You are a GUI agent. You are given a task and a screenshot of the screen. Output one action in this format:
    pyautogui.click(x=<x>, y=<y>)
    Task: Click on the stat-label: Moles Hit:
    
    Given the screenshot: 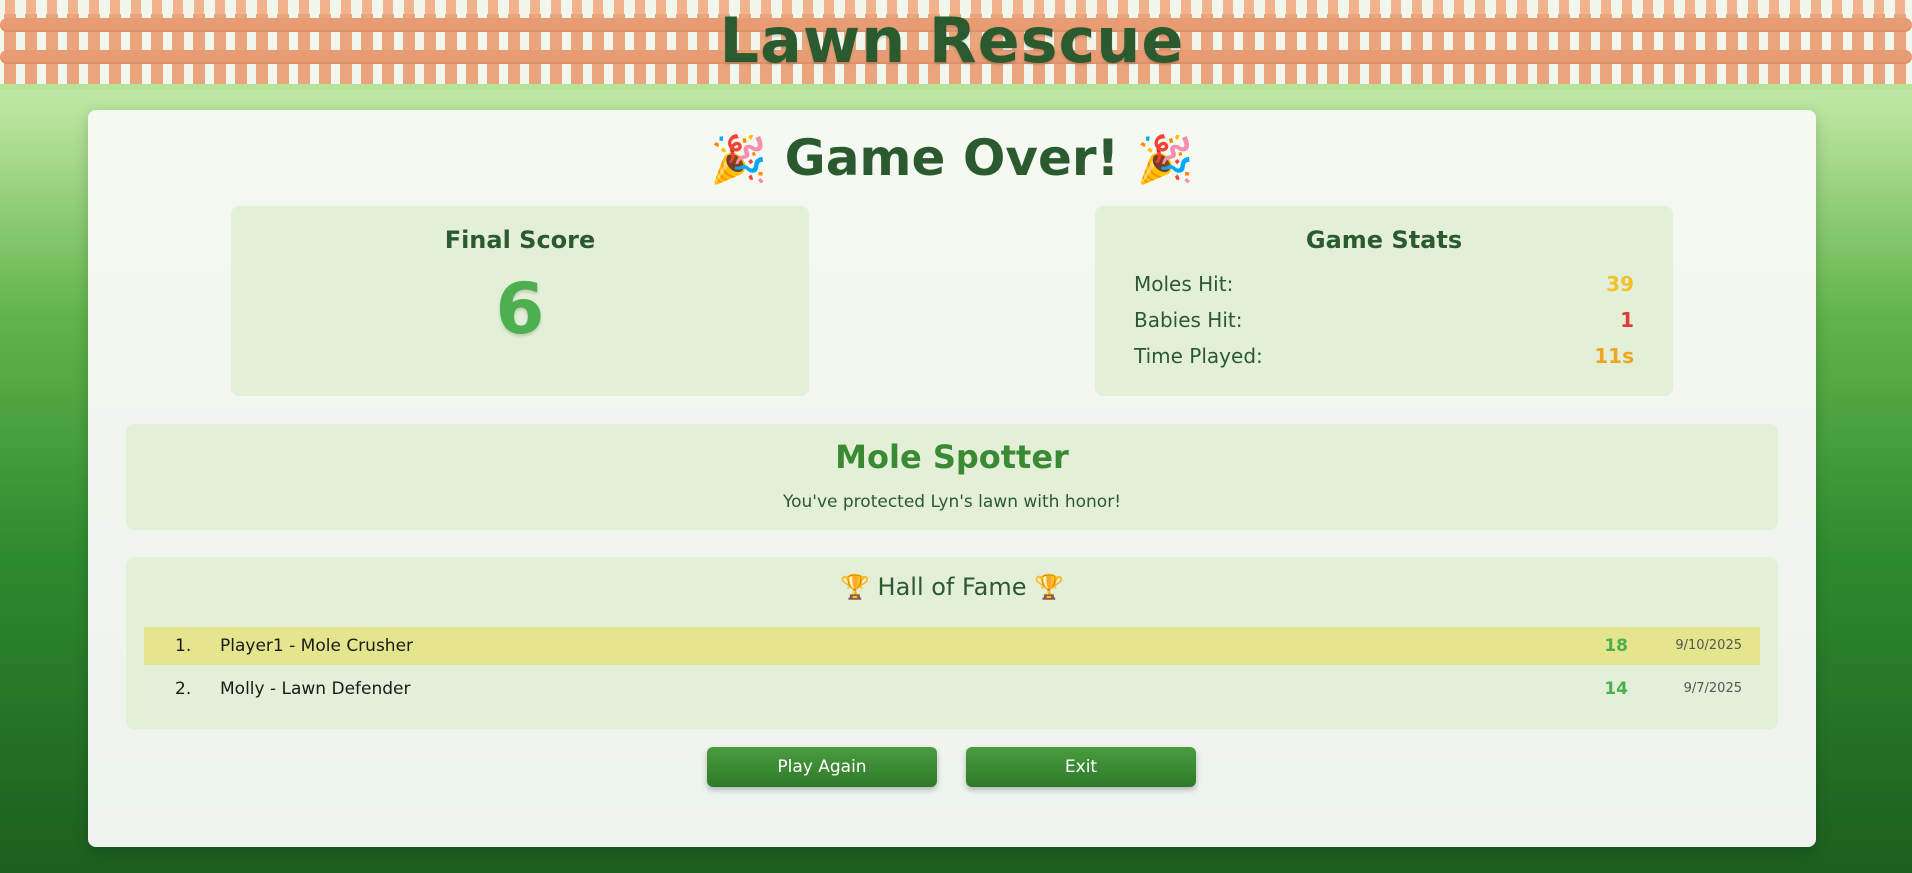 What is the action you would take?
    pyautogui.click(x=1184, y=284)
    